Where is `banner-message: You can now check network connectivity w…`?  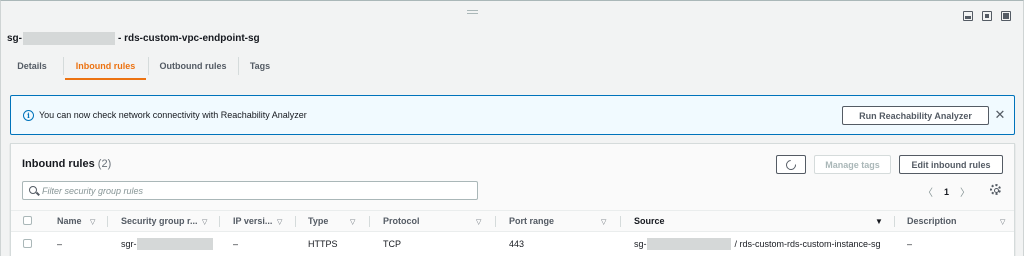 banner-message: You can now check network connectivity w… is located at coordinates (173, 115).